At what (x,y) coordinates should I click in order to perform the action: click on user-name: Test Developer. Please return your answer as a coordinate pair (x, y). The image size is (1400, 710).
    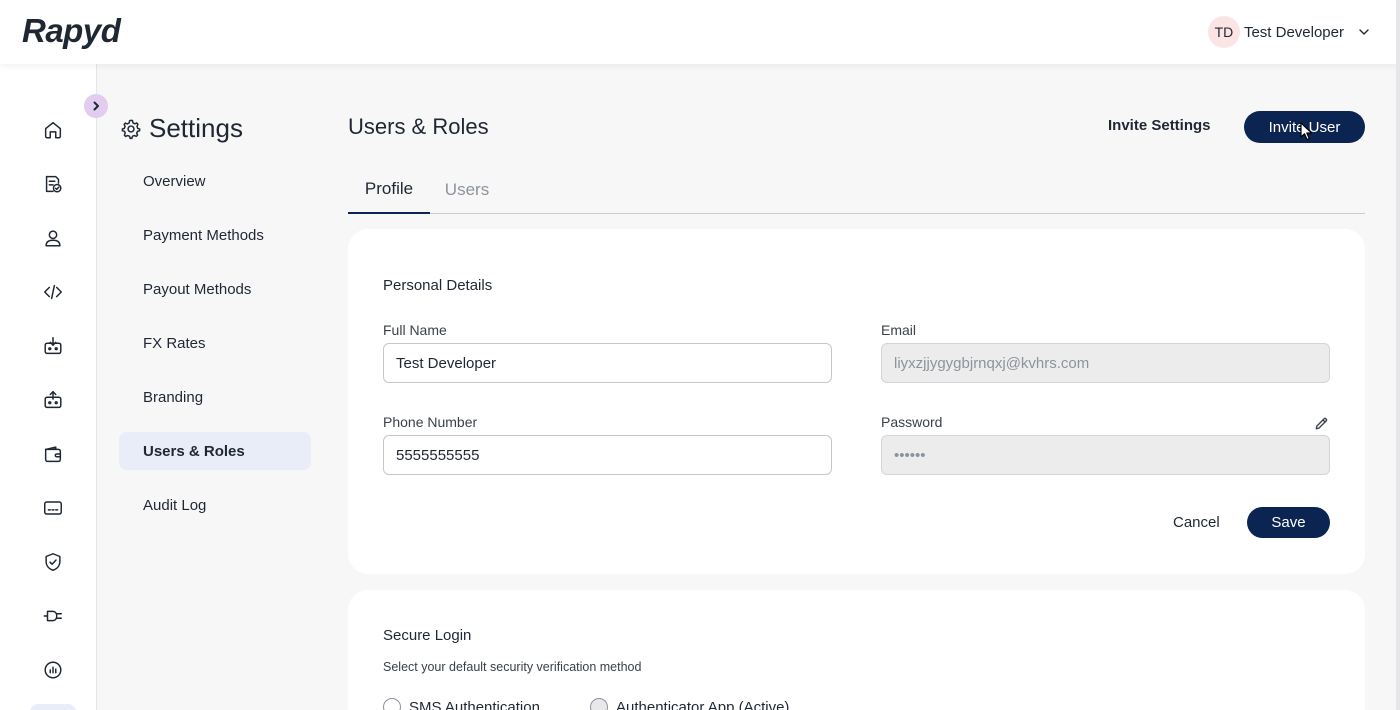
    Looking at the image, I should click on (1294, 32).